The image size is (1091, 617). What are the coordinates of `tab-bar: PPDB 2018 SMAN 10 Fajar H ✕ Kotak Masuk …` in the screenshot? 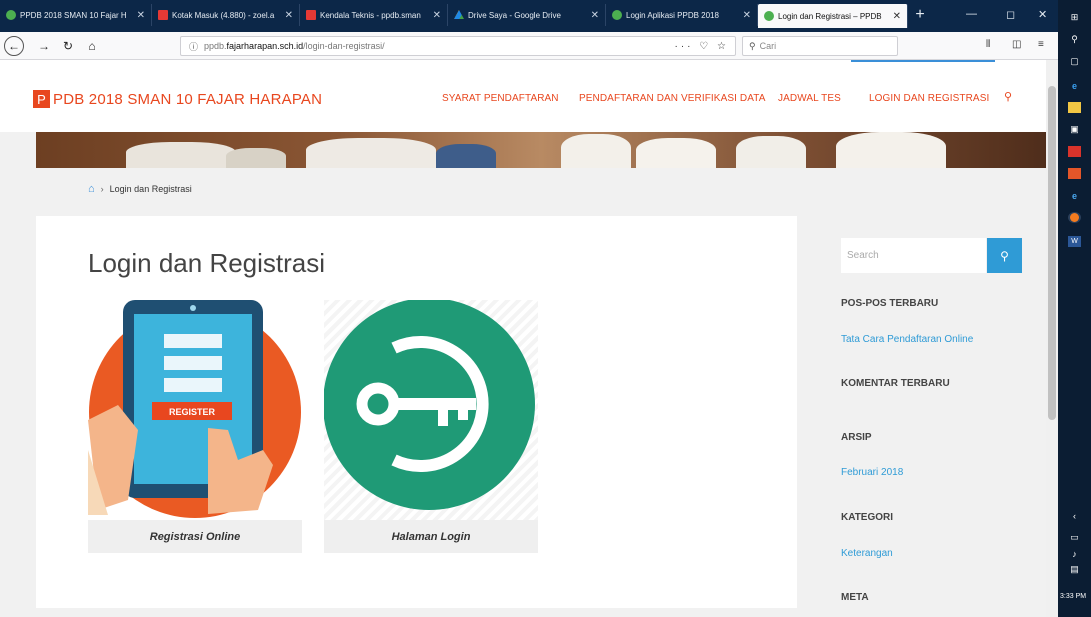 It's located at (529, 16).